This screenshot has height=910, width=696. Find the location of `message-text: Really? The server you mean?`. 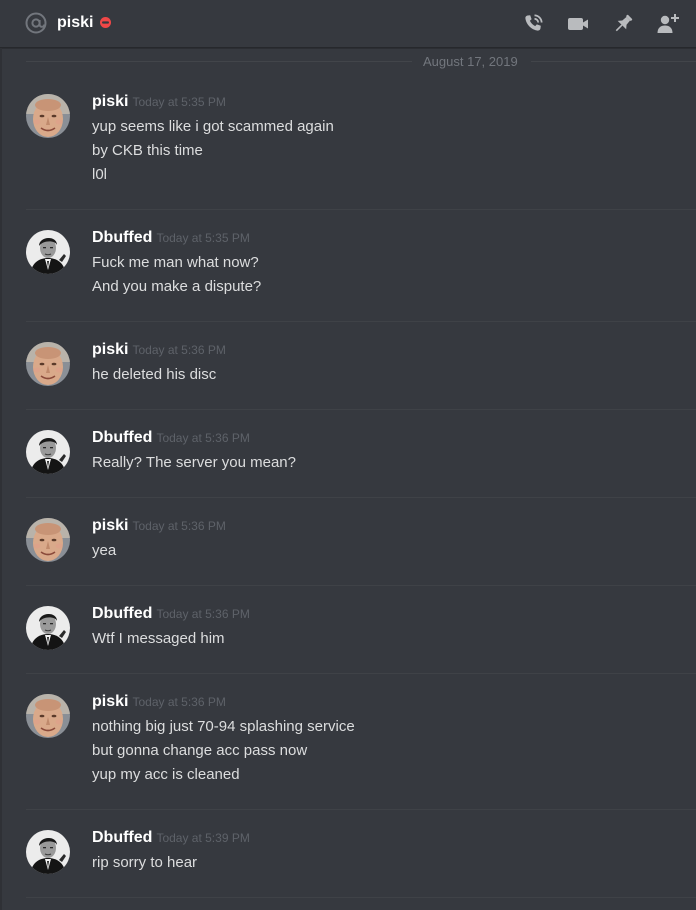

message-text: Really? The server you mean? is located at coordinates (194, 462).